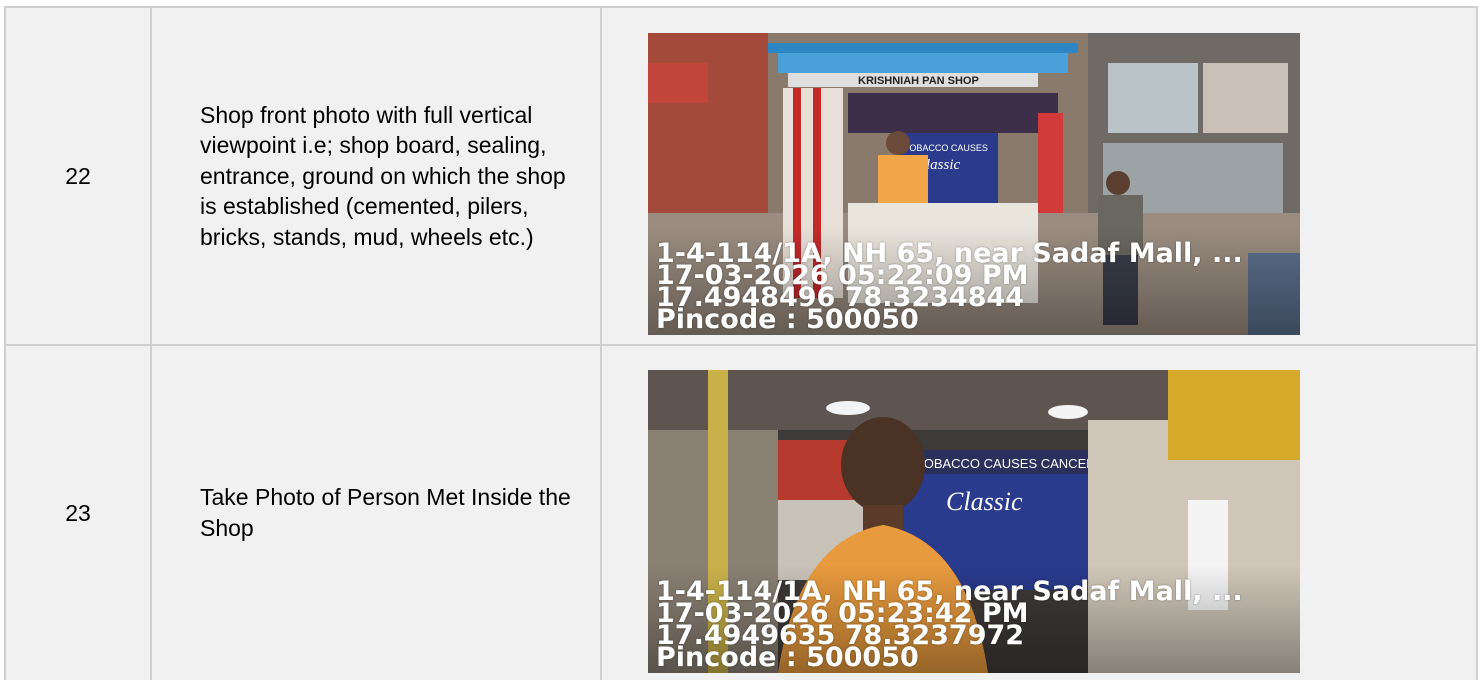 The height and width of the screenshot is (680, 1482). Describe the element at coordinates (78, 176) in the screenshot. I see `row-number: 22` at that location.